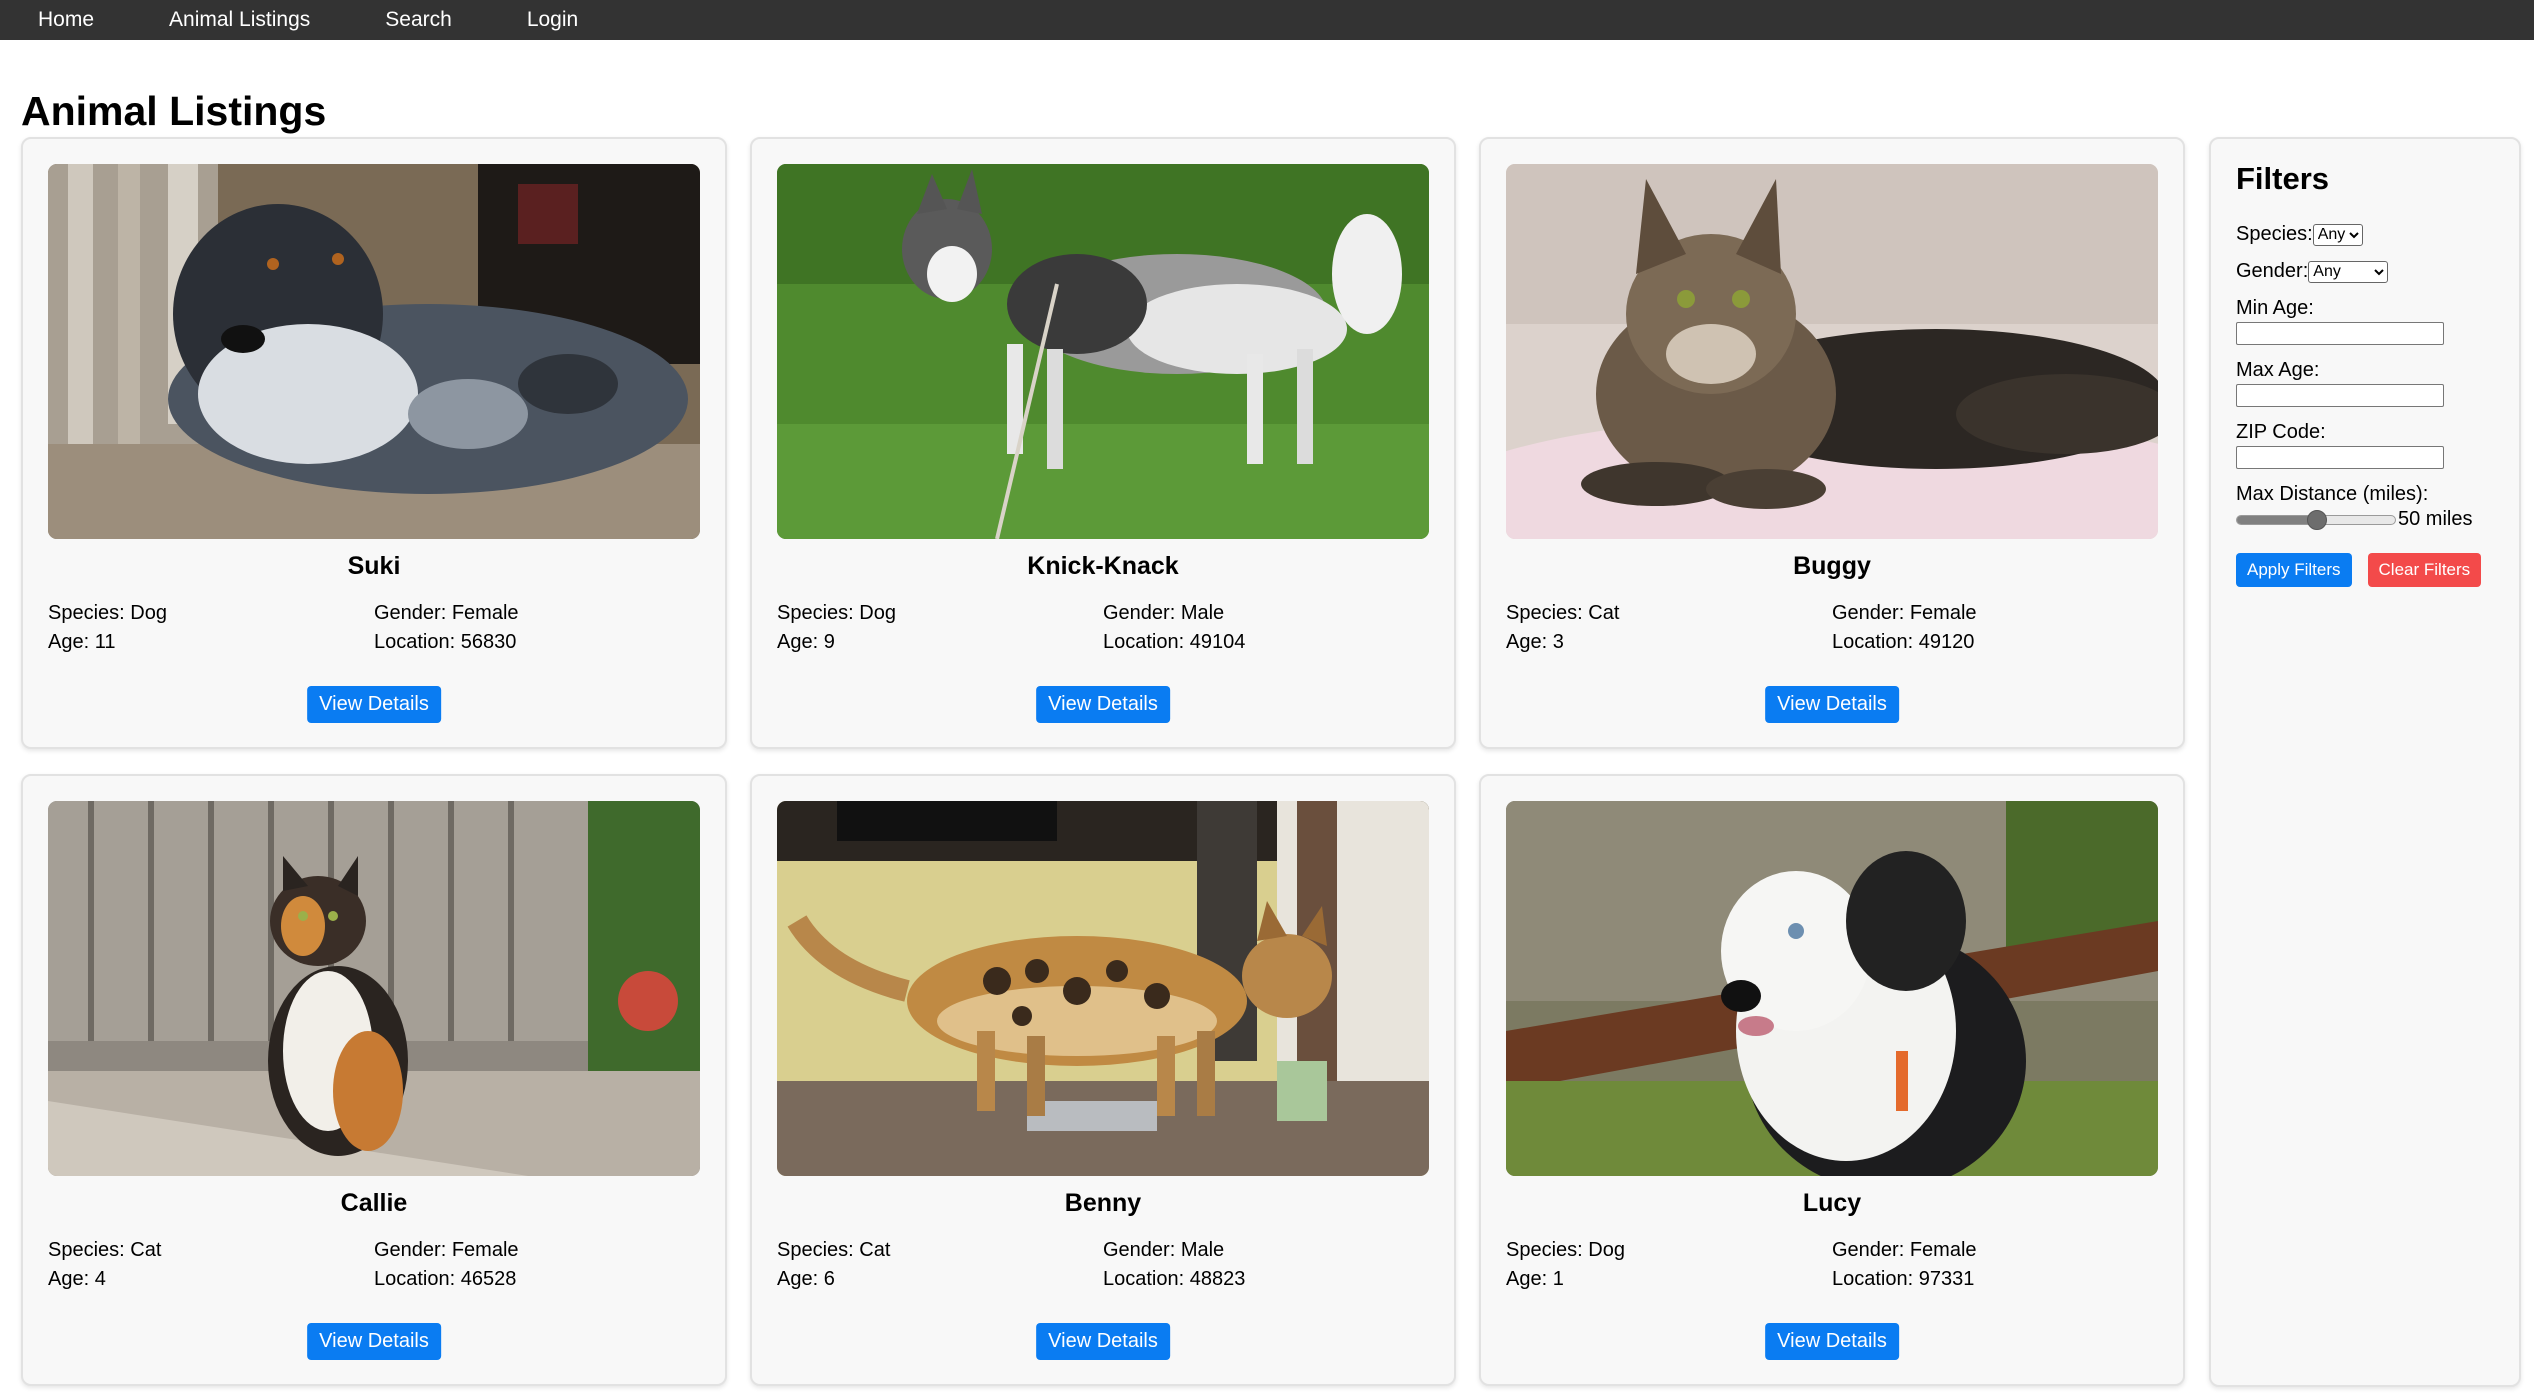  Describe the element at coordinates (374, 566) in the screenshot. I see `animal-name: Suki` at that location.